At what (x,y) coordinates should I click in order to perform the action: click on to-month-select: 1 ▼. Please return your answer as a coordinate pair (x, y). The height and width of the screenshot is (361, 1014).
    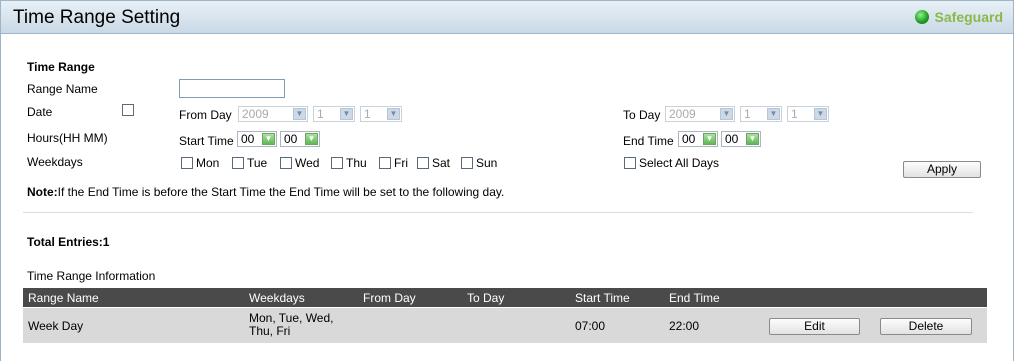
    Looking at the image, I should click on (761, 114).